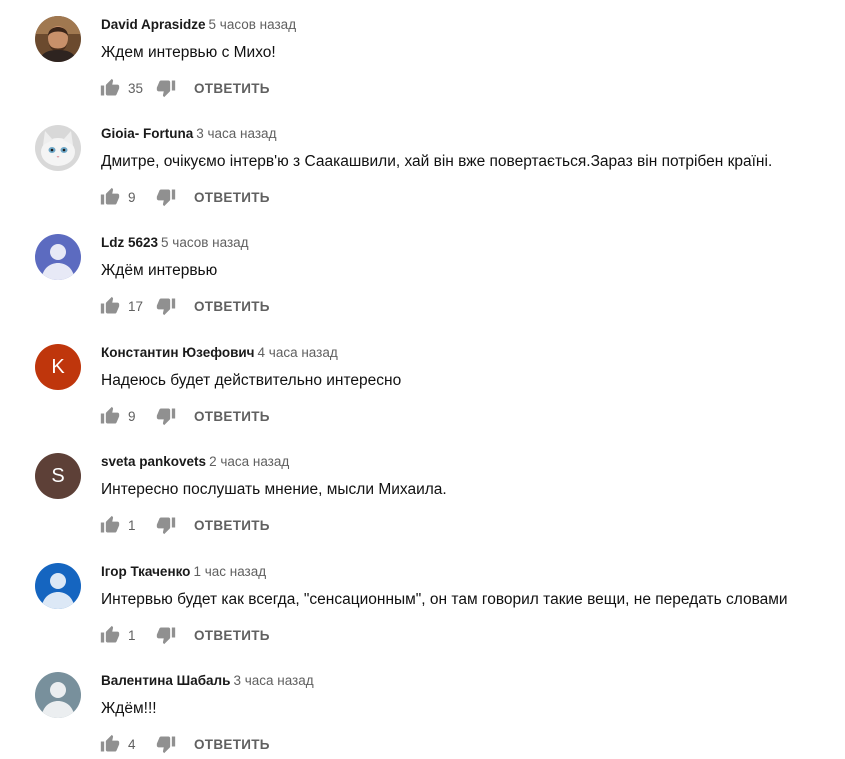 Image resolution: width=845 pixels, height=759 pixels. What do you see at coordinates (185, 88) in the screenshot?
I see `comment-action-bar: 35 ОТВЕТИТЬ` at bounding box center [185, 88].